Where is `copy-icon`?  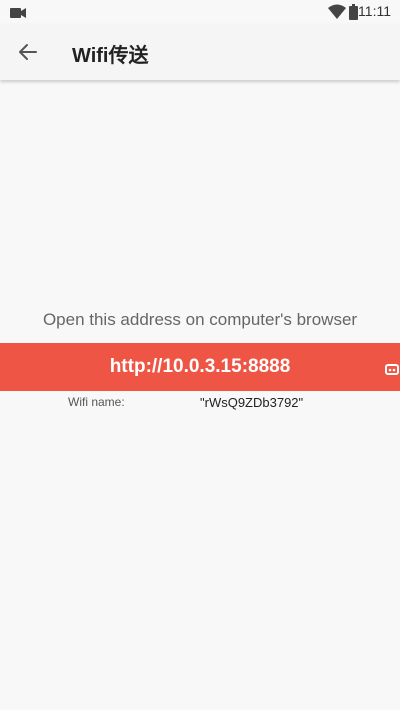 copy-icon is located at coordinates (392, 369).